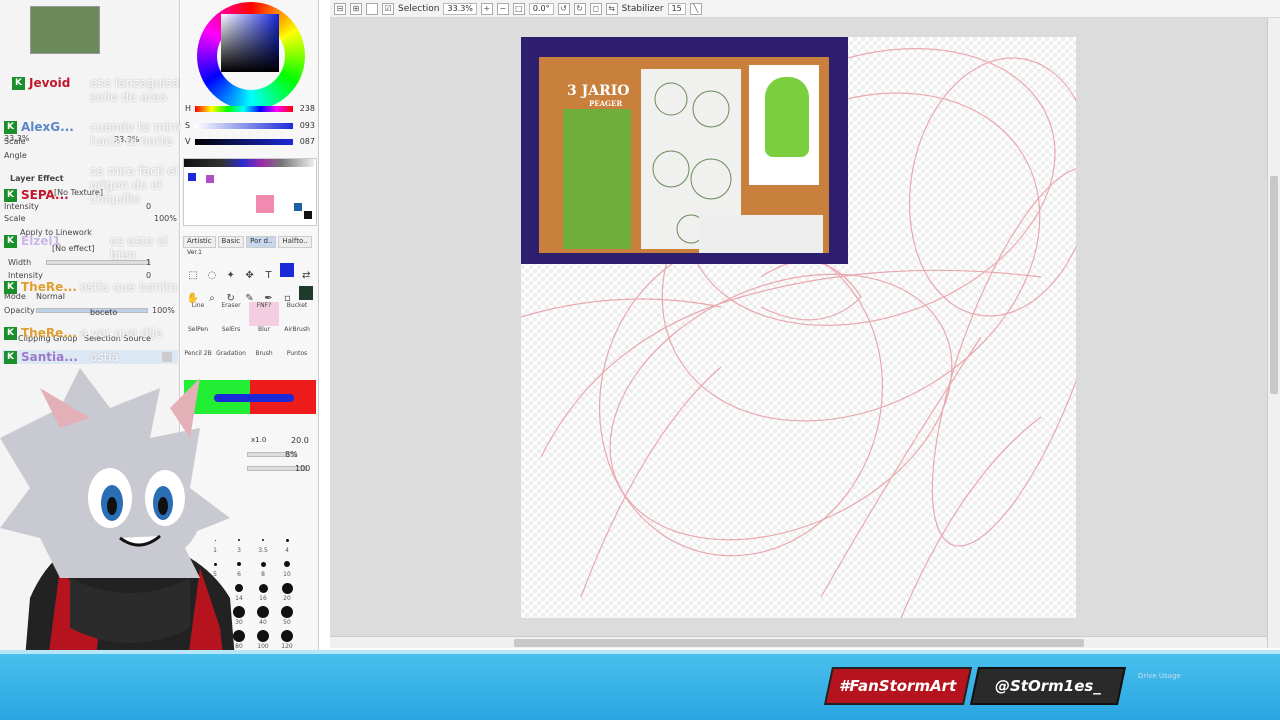 This screenshot has height=720, width=1280. What do you see at coordinates (518, 8) in the screenshot?
I see `zoom-reset-icon: □` at bounding box center [518, 8].